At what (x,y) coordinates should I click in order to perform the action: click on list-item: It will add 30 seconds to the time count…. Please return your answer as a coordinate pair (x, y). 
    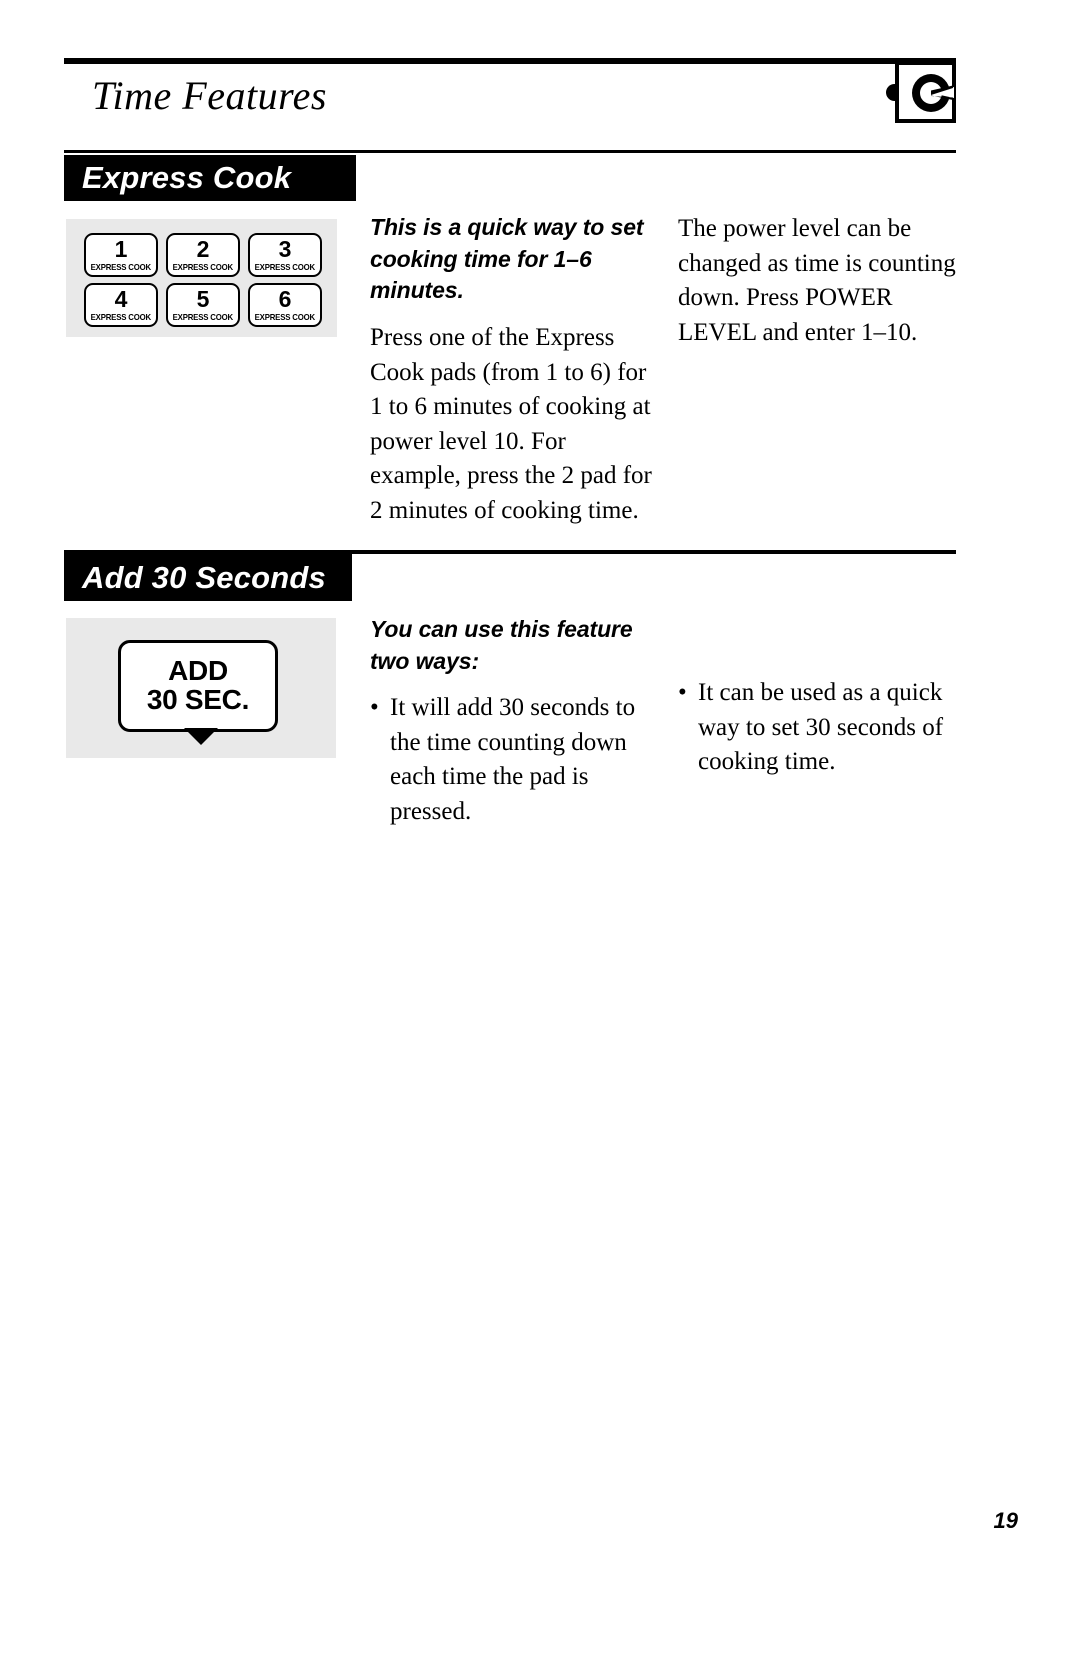
    Looking at the image, I should click on (510, 760).